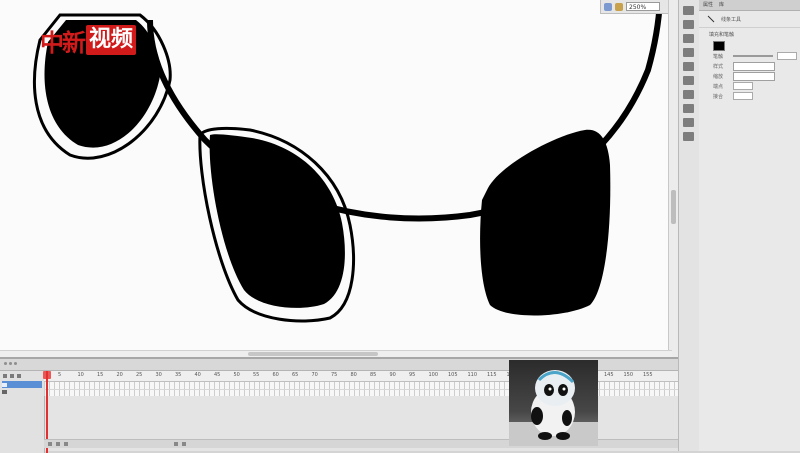 This screenshot has width=800, height=453. What do you see at coordinates (184, 444) in the screenshot?
I see `edit-frames-icon` at bounding box center [184, 444].